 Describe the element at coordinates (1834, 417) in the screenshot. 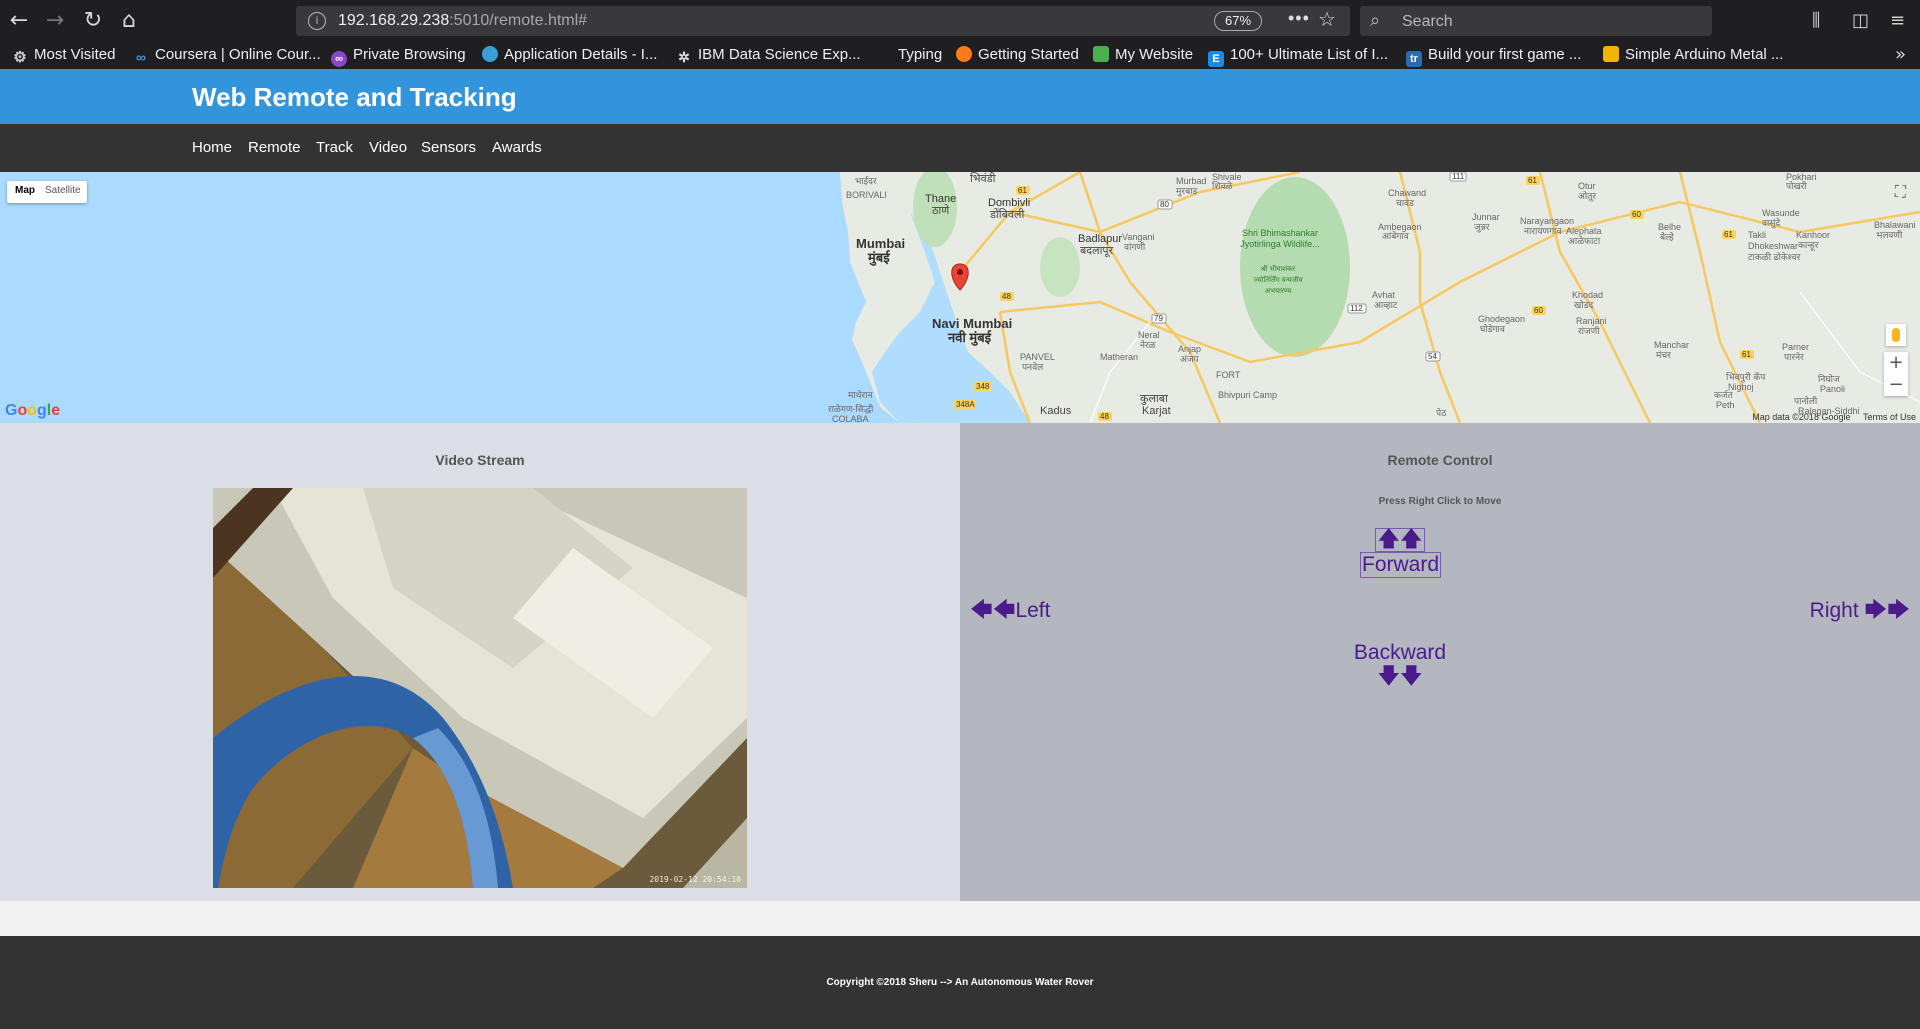

I see `map-credit: Map data ©2018 Google Terms of Use` at that location.